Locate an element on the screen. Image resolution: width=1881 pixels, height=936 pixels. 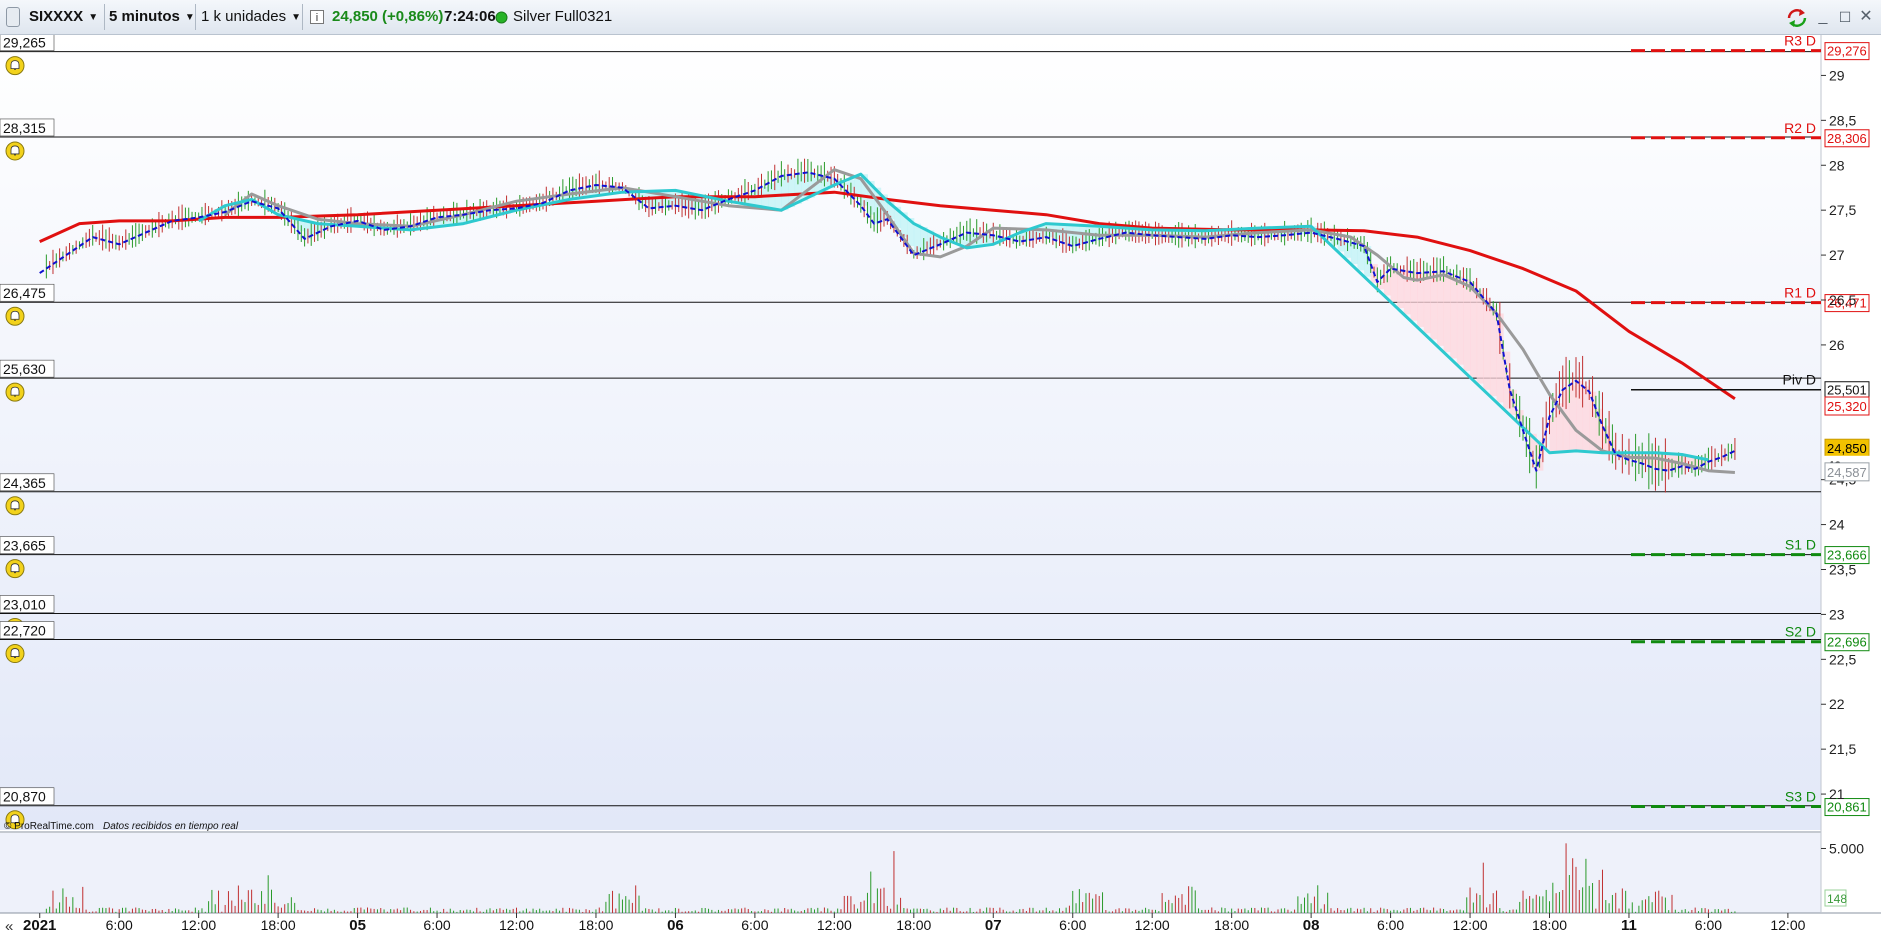
price-change: 24,850 (+0,86%) is located at coordinates (388, 16).